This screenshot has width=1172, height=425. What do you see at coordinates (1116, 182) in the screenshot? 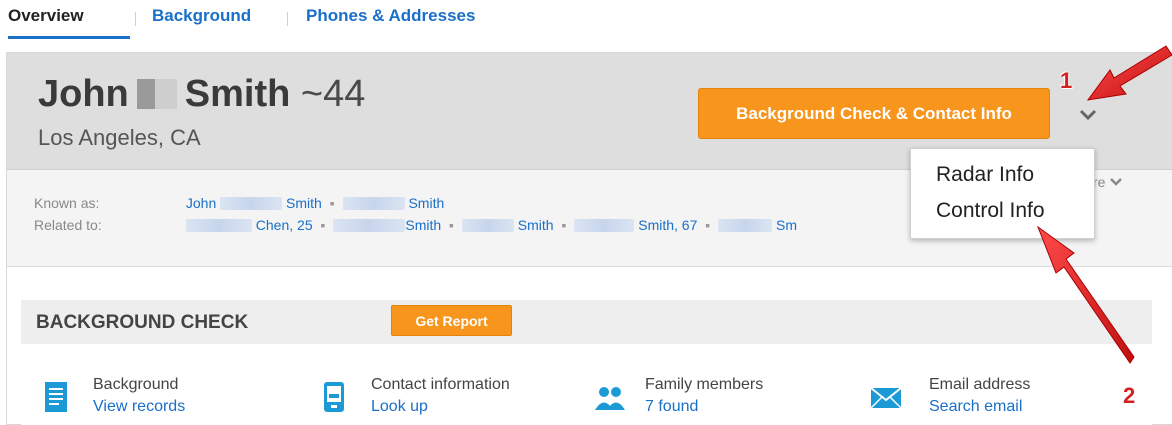
I see `chevron-down-icon` at bounding box center [1116, 182].